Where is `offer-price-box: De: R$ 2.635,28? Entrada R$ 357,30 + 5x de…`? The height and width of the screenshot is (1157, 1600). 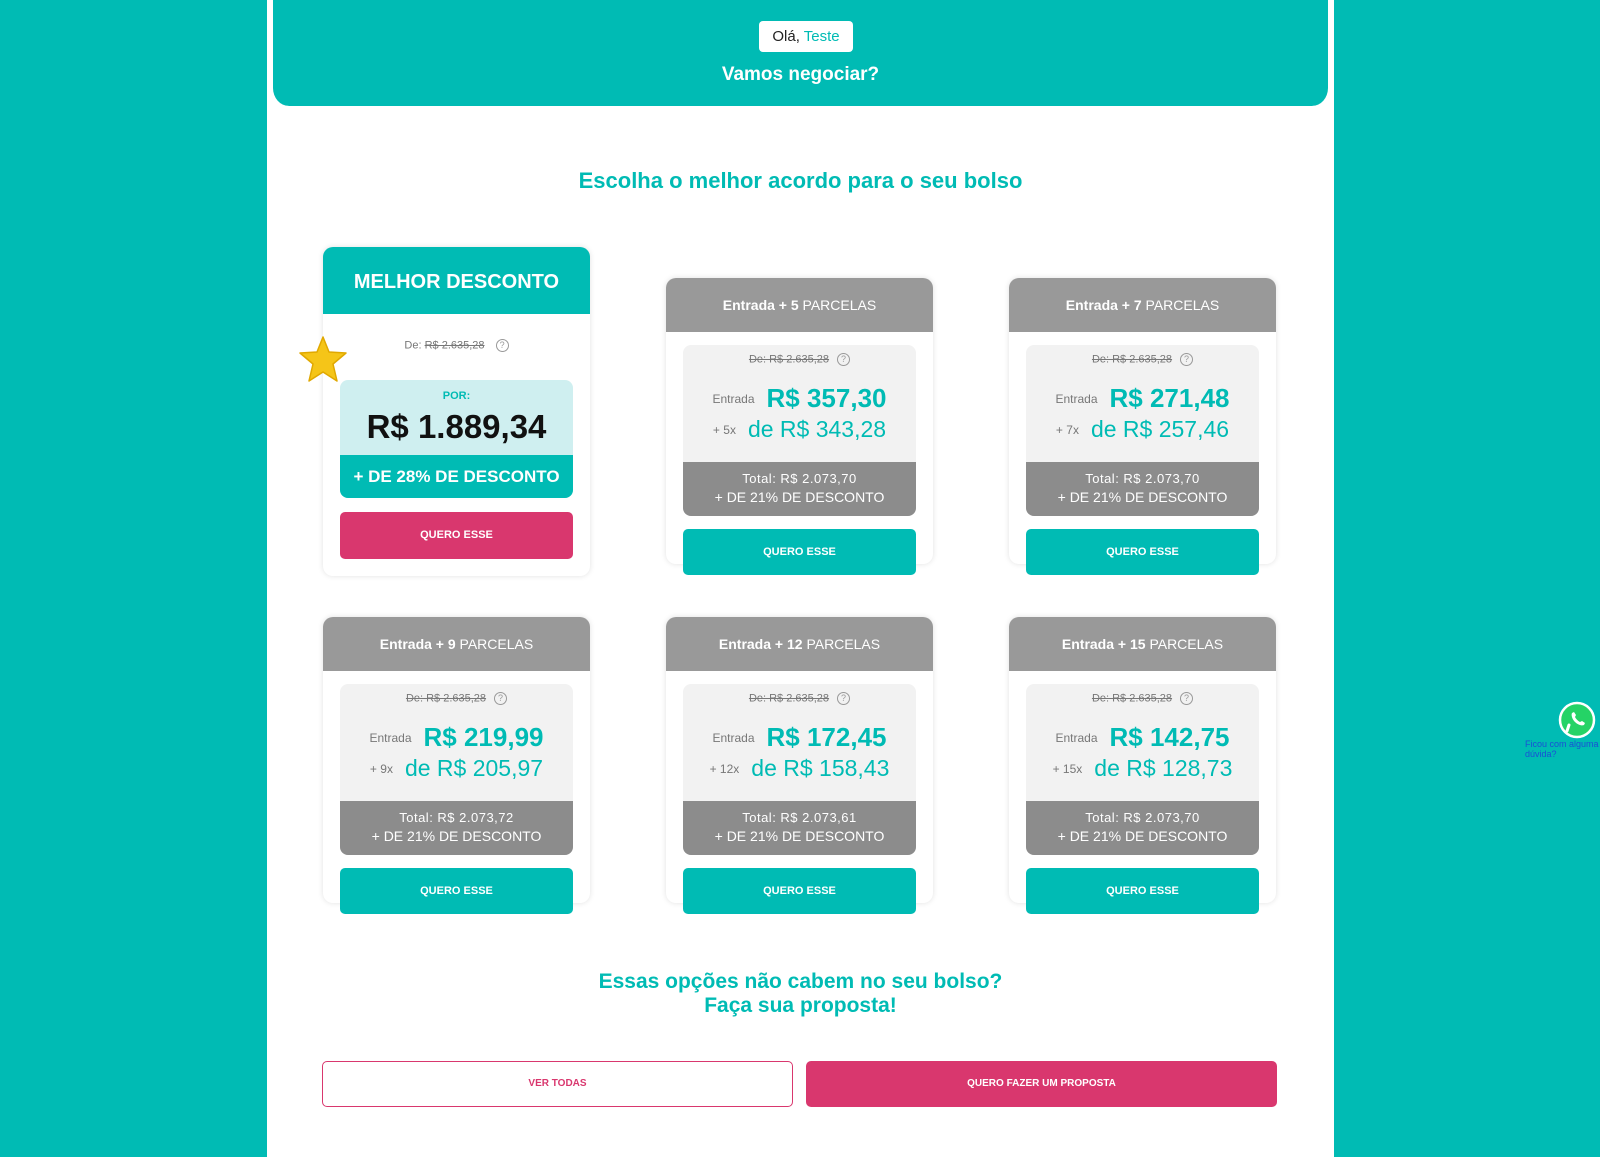 offer-price-box: De: R$ 2.635,28? Entrada R$ 357,30 + 5x de… is located at coordinates (799, 430).